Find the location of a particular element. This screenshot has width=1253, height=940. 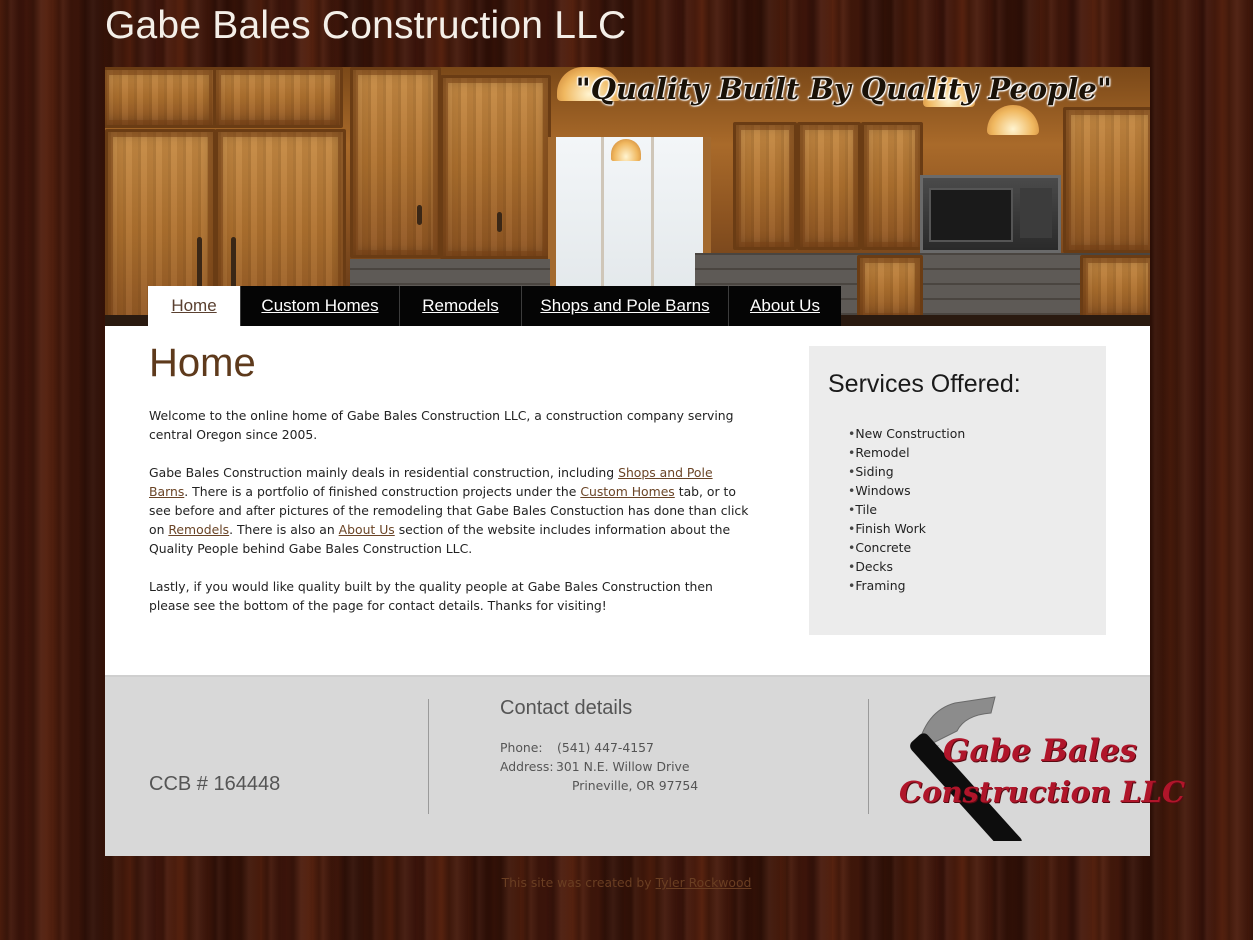

service-item: Windows is located at coordinates (906, 490).